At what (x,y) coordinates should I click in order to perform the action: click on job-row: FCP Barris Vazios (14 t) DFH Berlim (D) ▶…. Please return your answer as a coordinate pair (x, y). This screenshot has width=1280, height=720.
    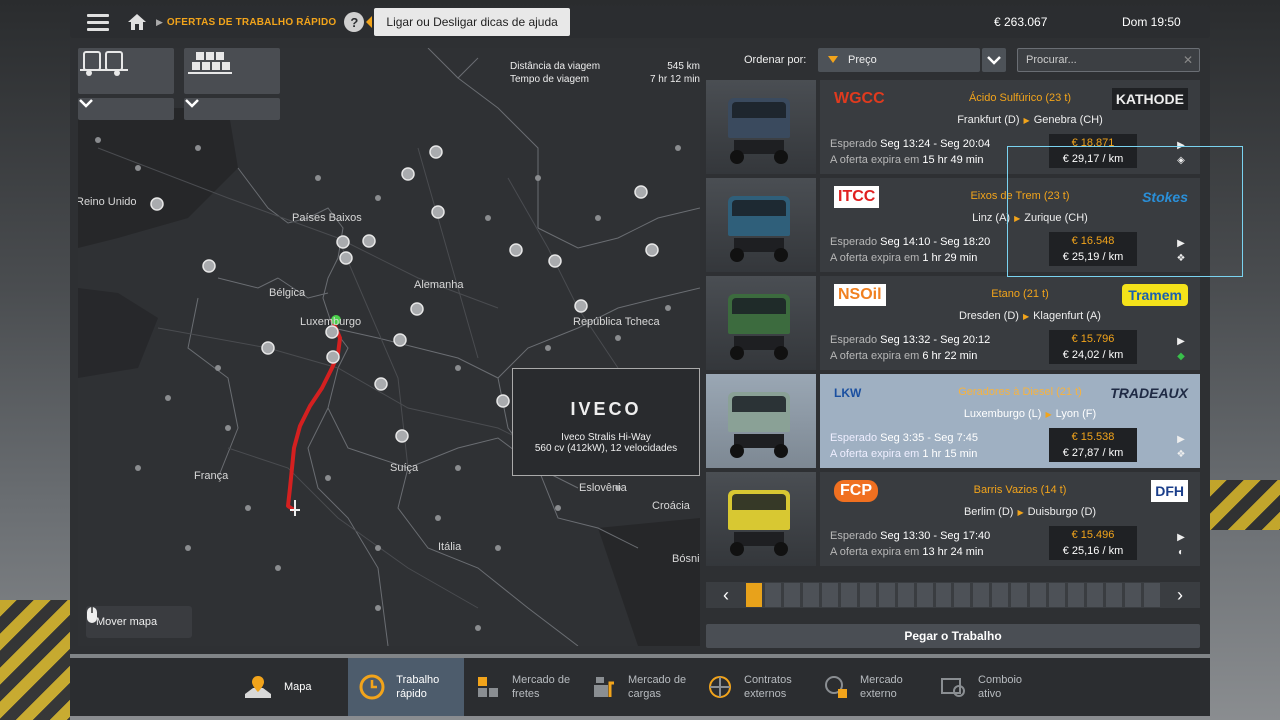
    Looking at the image, I should click on (953, 519).